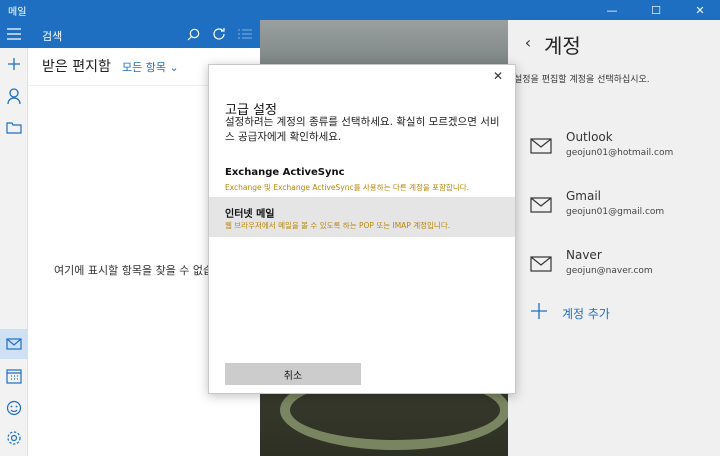  I want to click on account-name: Outlook, so click(589, 137).